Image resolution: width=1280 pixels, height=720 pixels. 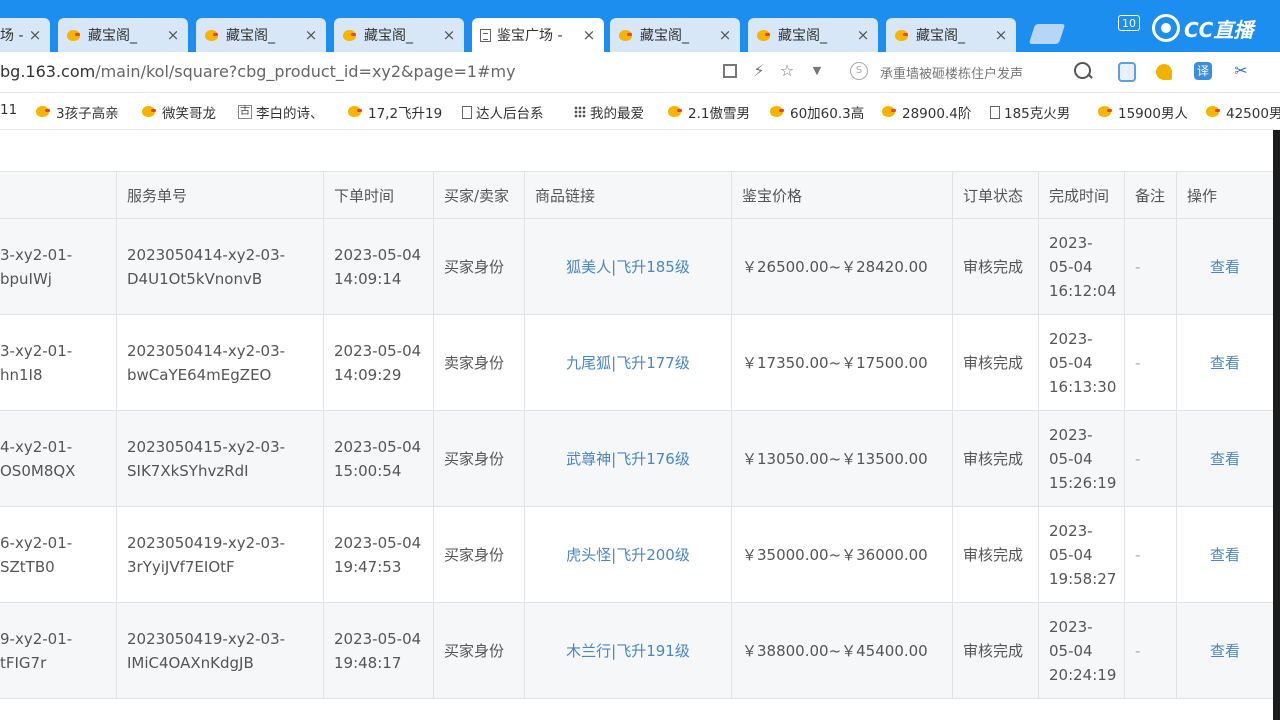 I want to click on product-link-text: 武尊神|飞升176级, so click(x=628, y=459).